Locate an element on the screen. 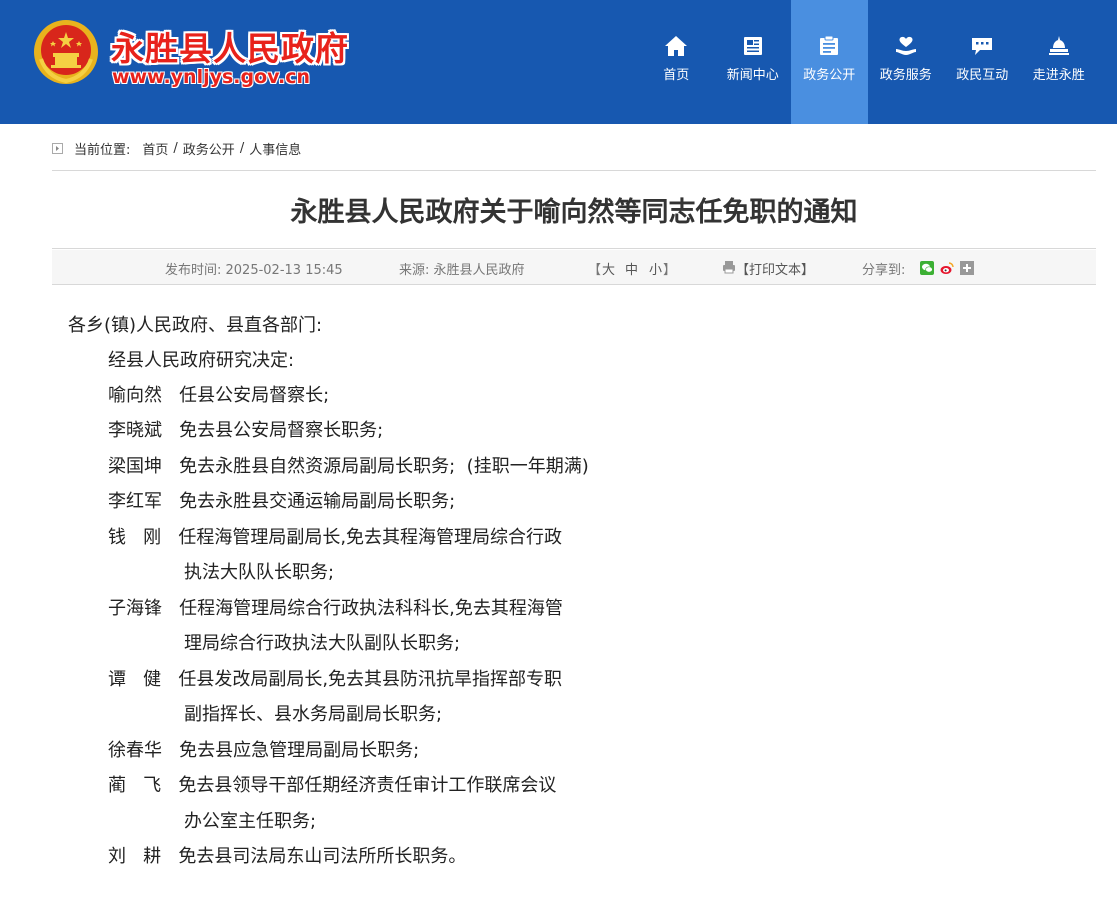 This screenshot has height=909, width=1117. publish-time: 发布时间: 2025-02-13 15:45 is located at coordinates (254, 270).